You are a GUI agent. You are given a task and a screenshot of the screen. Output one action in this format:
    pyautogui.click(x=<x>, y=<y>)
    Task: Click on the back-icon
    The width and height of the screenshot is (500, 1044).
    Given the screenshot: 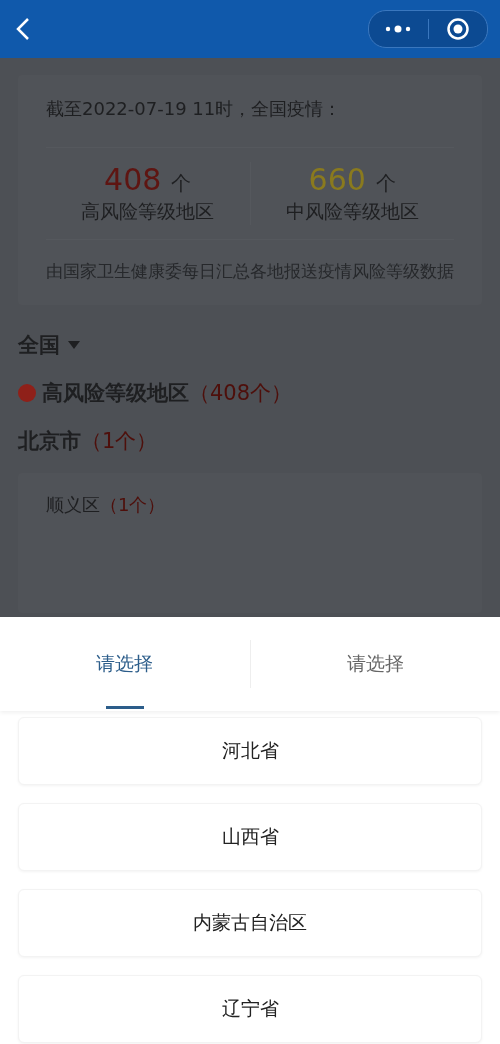 What is the action you would take?
    pyautogui.click(x=23, y=29)
    